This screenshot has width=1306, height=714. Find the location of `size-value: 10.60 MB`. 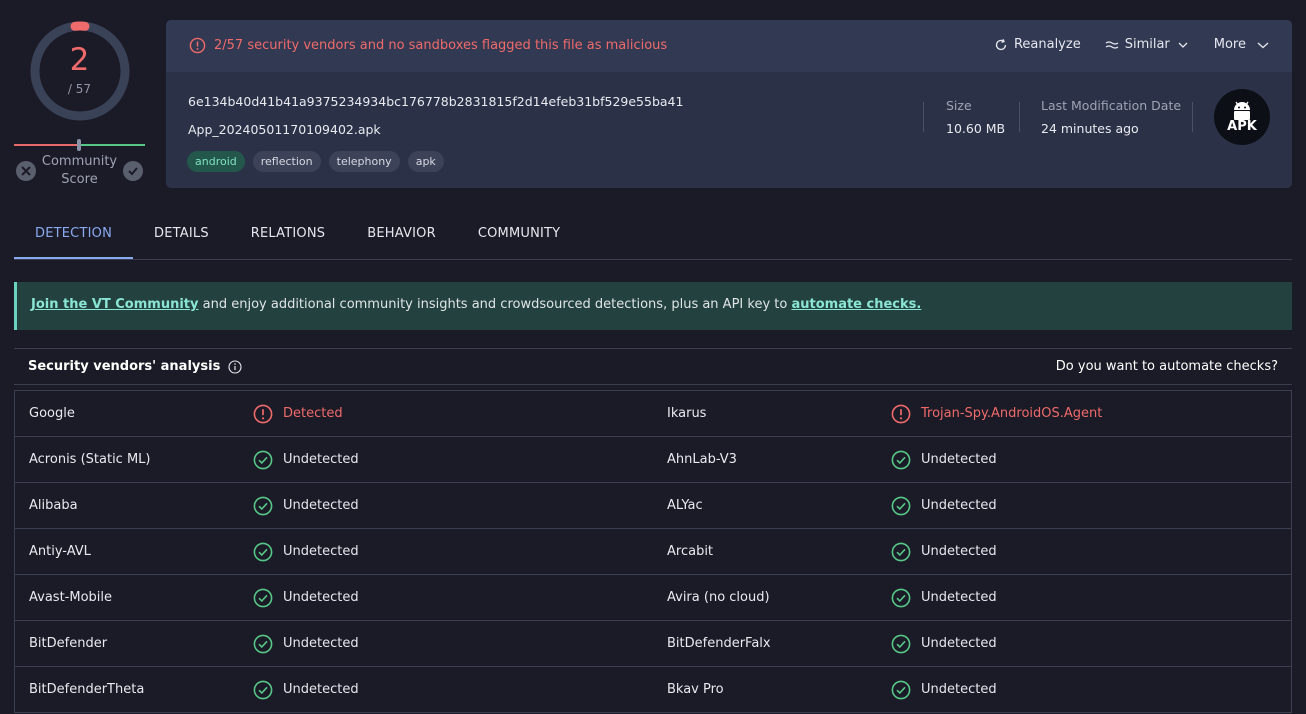

size-value: 10.60 MB is located at coordinates (976, 128).